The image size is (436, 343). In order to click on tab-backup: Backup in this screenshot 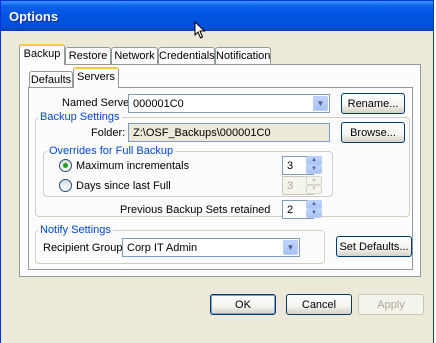, I will do `click(42, 54)`.